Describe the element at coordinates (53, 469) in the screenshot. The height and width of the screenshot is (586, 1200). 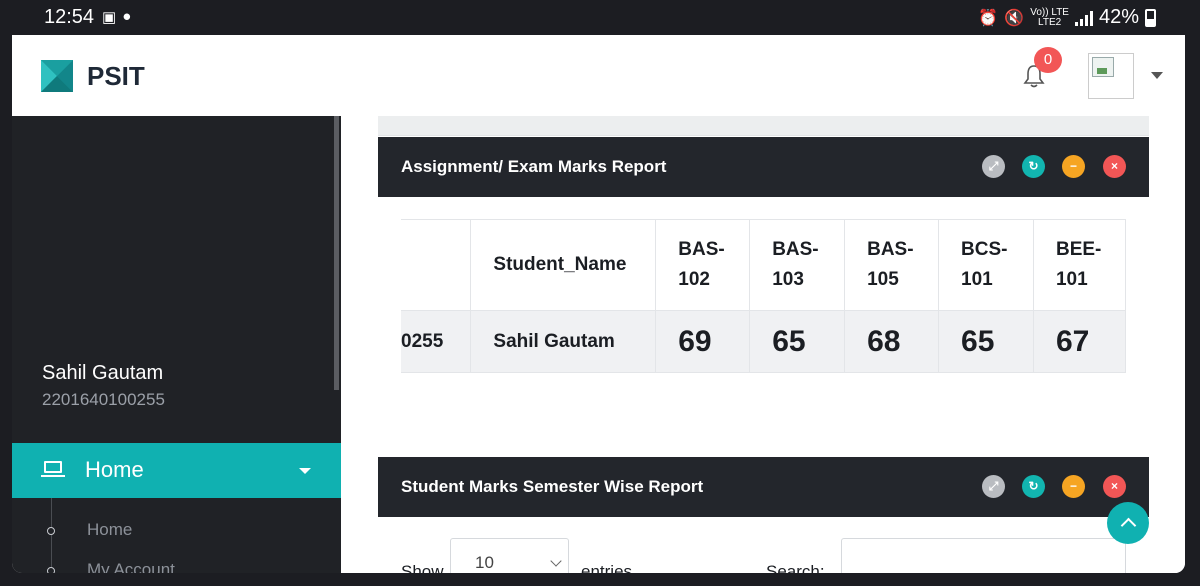
I see `laptop-icon` at that location.